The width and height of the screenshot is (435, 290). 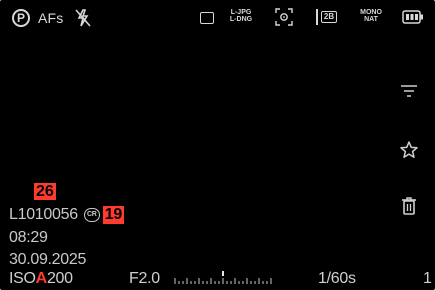 What do you see at coordinates (113, 215) in the screenshot?
I see `cr-count-badge: 19` at bounding box center [113, 215].